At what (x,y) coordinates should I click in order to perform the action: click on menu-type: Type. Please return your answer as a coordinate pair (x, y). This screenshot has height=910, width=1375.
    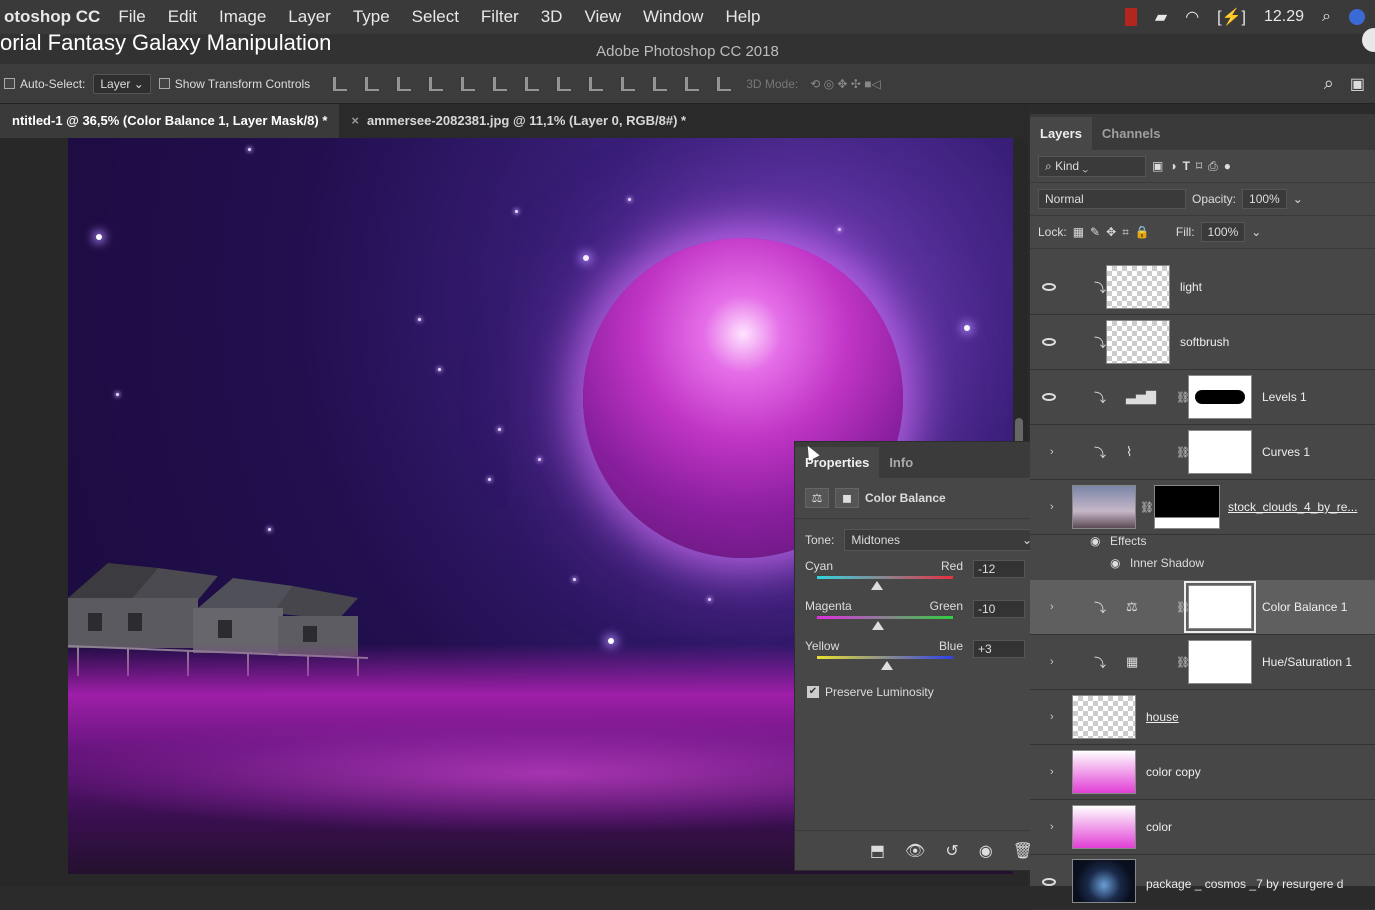
    Looking at the image, I should click on (371, 17).